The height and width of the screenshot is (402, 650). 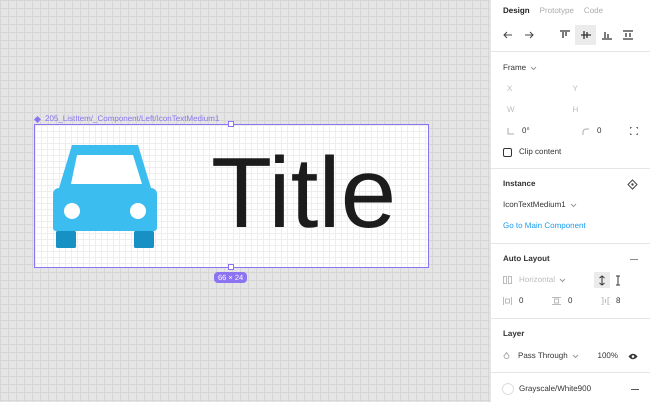 I want to click on opacity-value: 100%, so click(x=608, y=356).